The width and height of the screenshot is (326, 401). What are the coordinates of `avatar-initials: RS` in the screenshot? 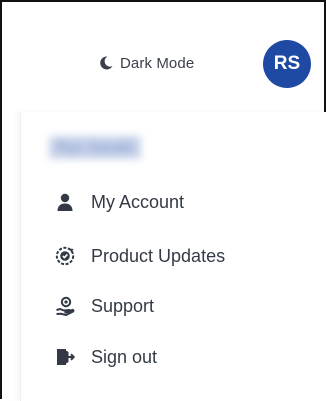 It's located at (287, 63).